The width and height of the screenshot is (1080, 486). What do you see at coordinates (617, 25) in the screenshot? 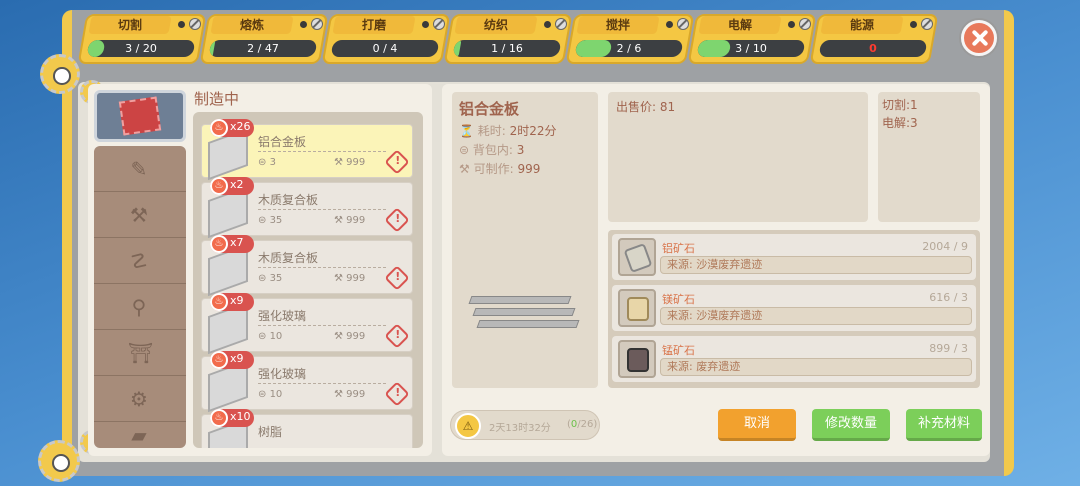
I see `tab-label: 搅拌` at bounding box center [617, 25].